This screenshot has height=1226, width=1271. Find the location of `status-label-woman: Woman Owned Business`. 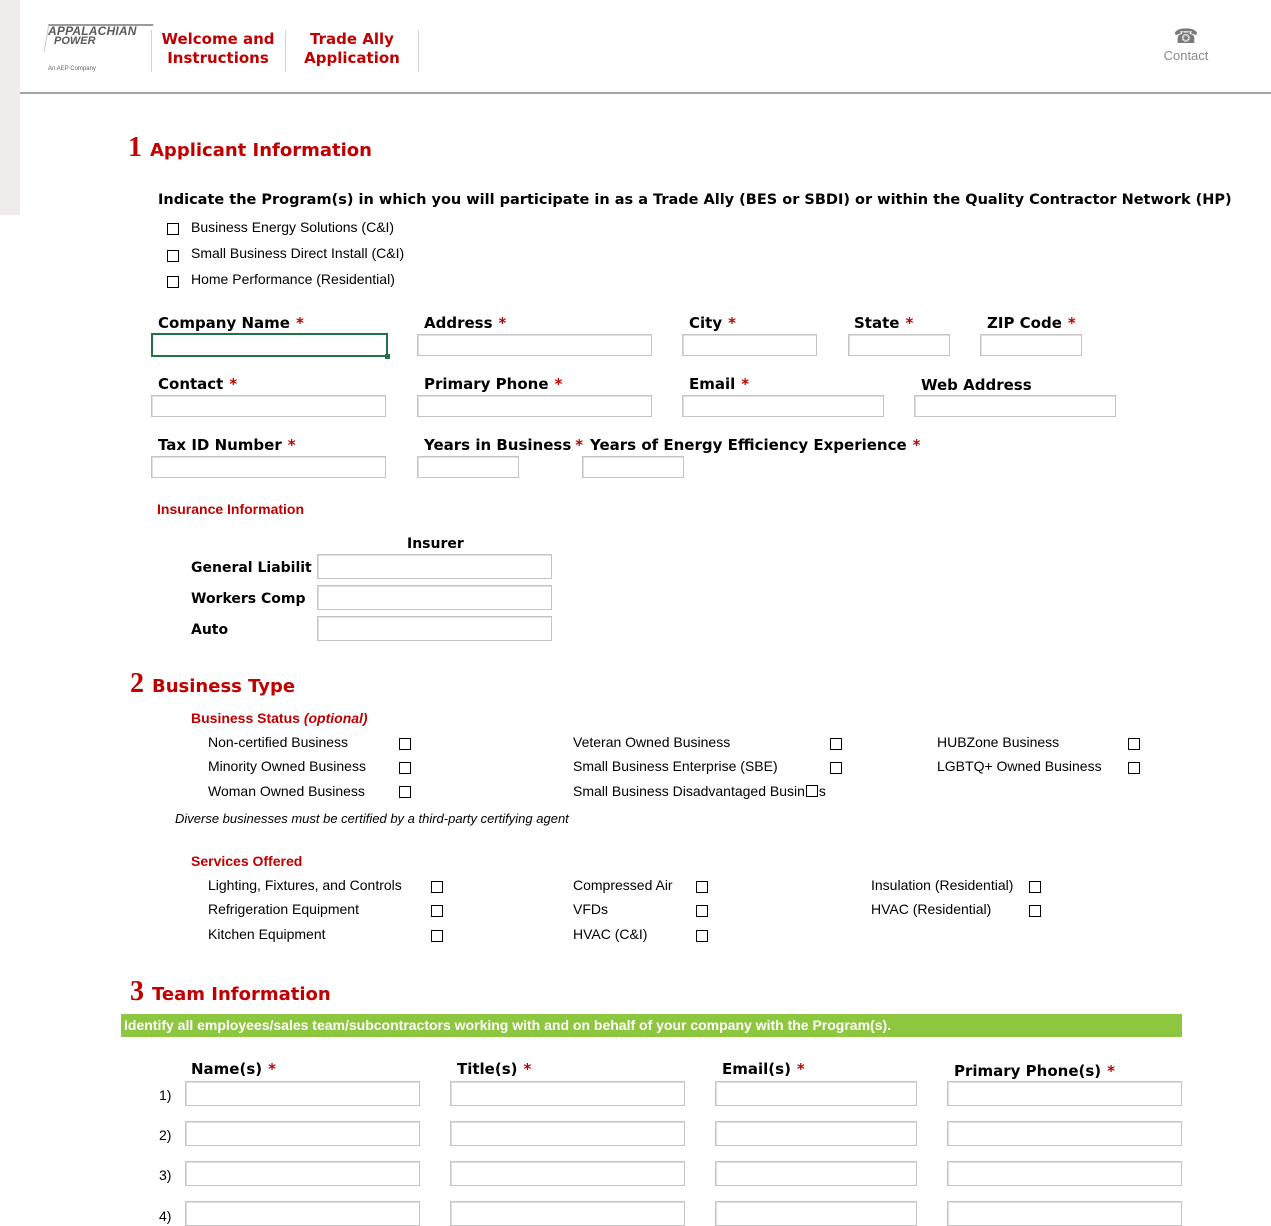

status-label-woman: Woman Owned Business is located at coordinates (286, 791).